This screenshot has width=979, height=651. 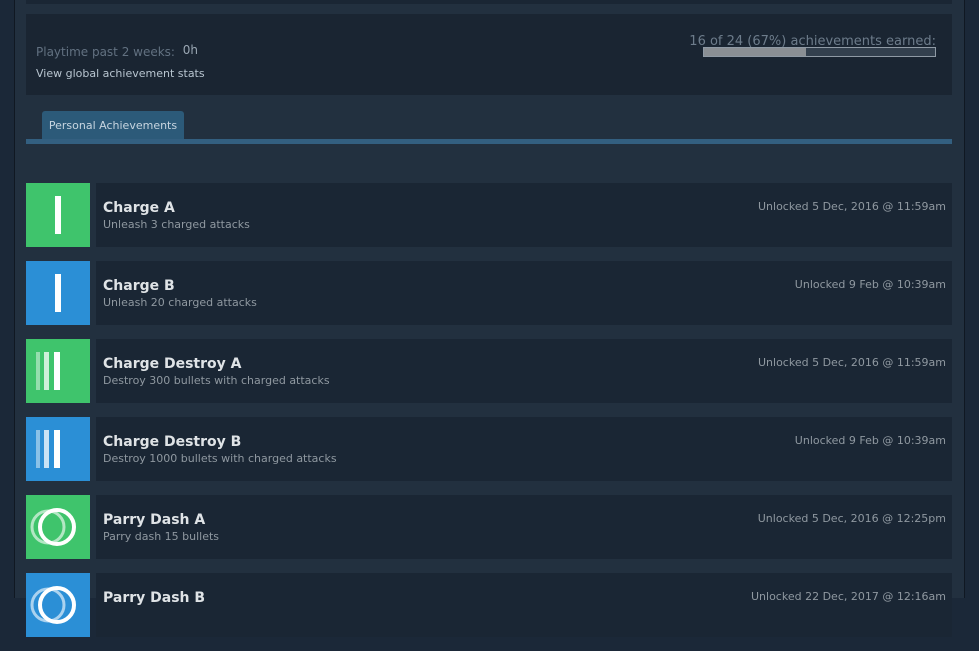 What do you see at coordinates (172, 442) in the screenshot?
I see `achievement-name: Charge Destroy B` at bounding box center [172, 442].